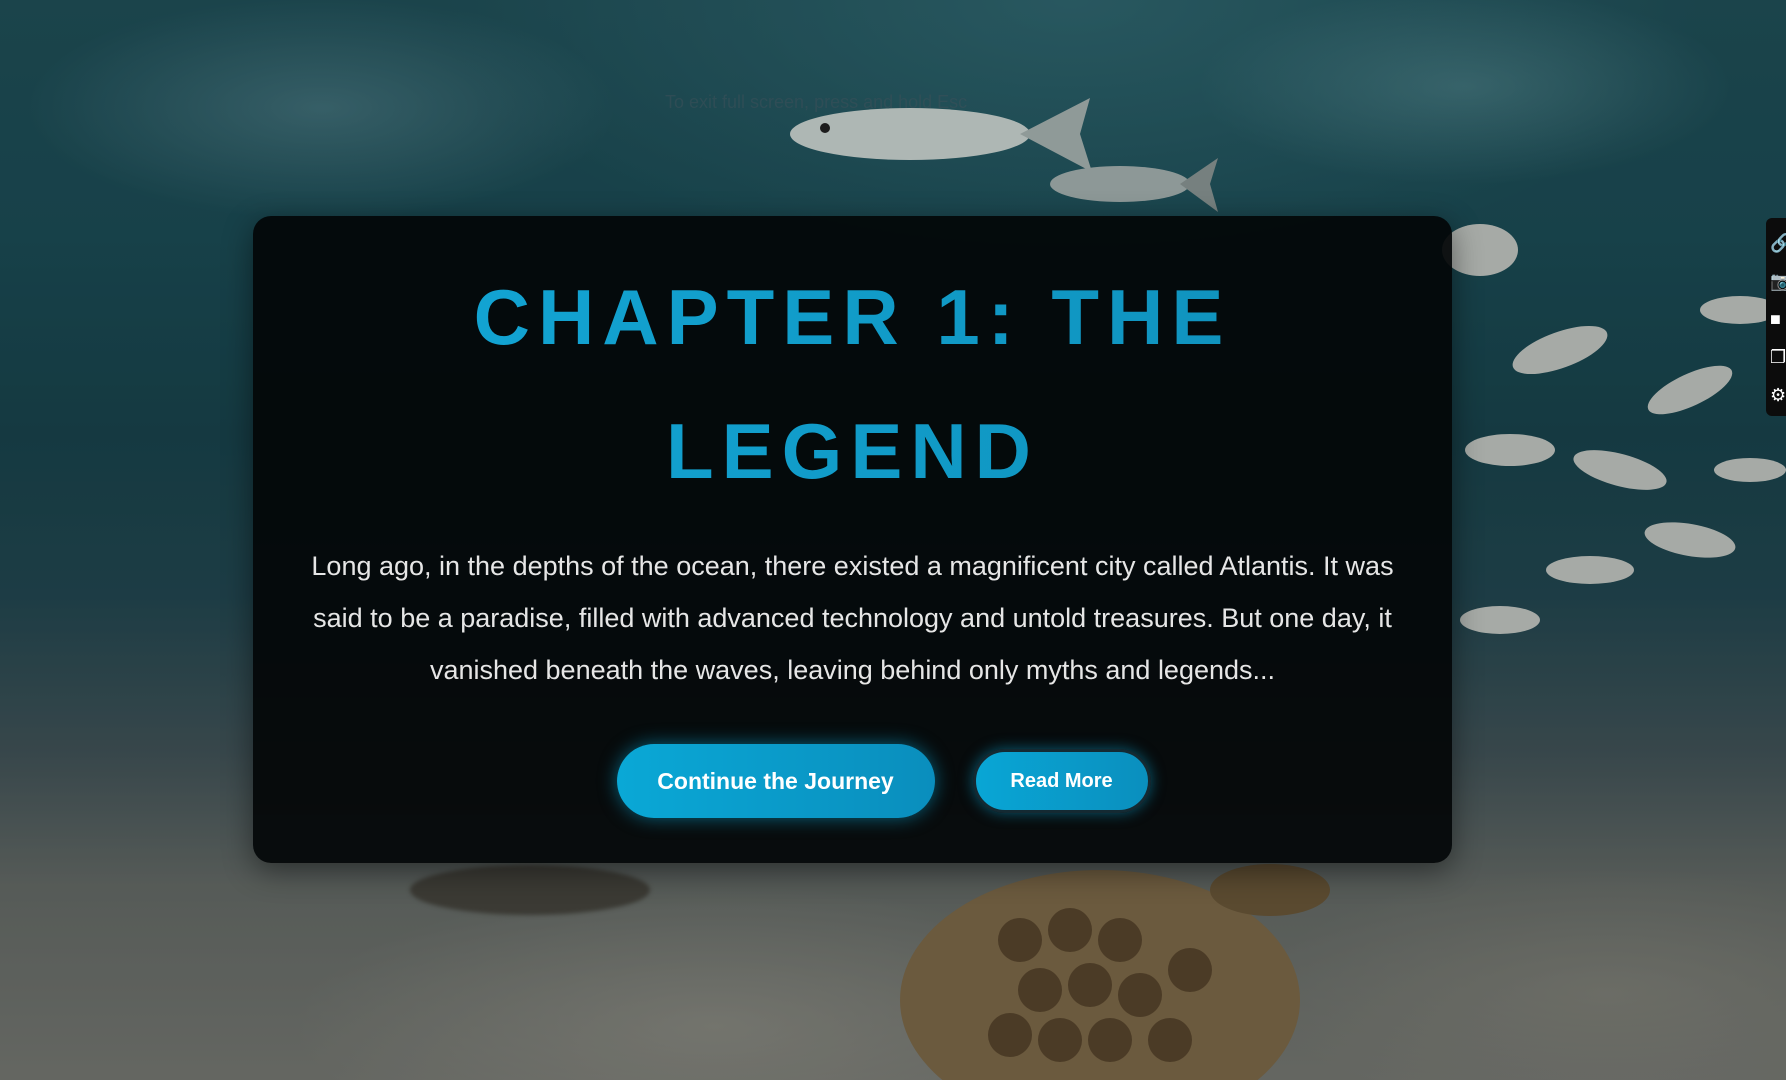 Image resolution: width=1786 pixels, height=1080 pixels. I want to click on link-icon: 🔗, so click(1778, 243).